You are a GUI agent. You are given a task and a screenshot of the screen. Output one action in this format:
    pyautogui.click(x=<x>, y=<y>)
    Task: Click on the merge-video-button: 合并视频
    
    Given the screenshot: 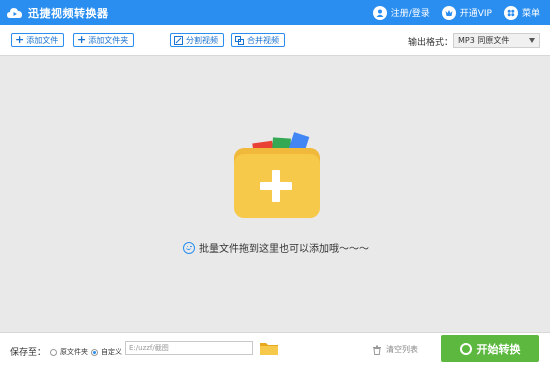 What is the action you would take?
    pyautogui.click(x=258, y=40)
    